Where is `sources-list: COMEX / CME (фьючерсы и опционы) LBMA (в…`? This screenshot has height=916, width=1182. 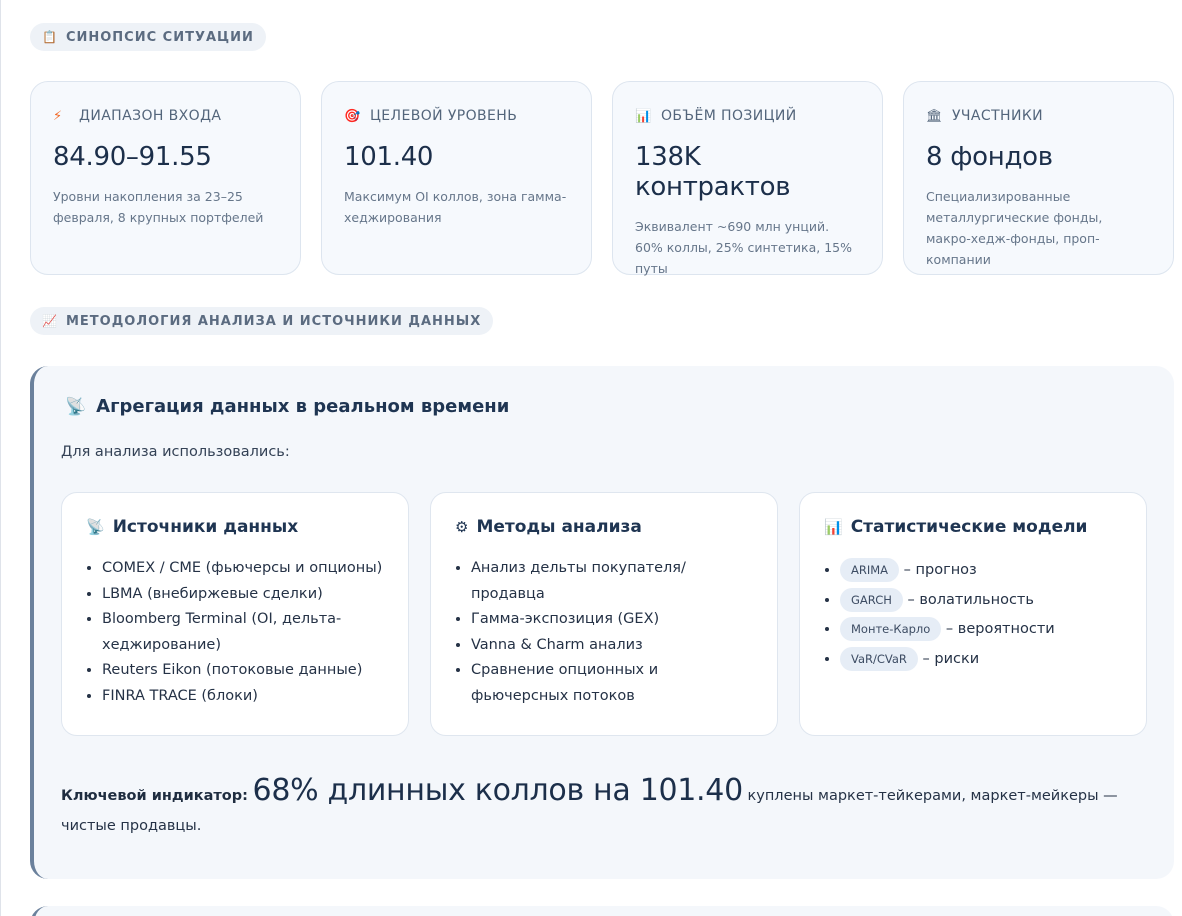 sources-list: COMEX / CME (фьючерсы и опционы) LBMA (в… is located at coordinates (235, 632).